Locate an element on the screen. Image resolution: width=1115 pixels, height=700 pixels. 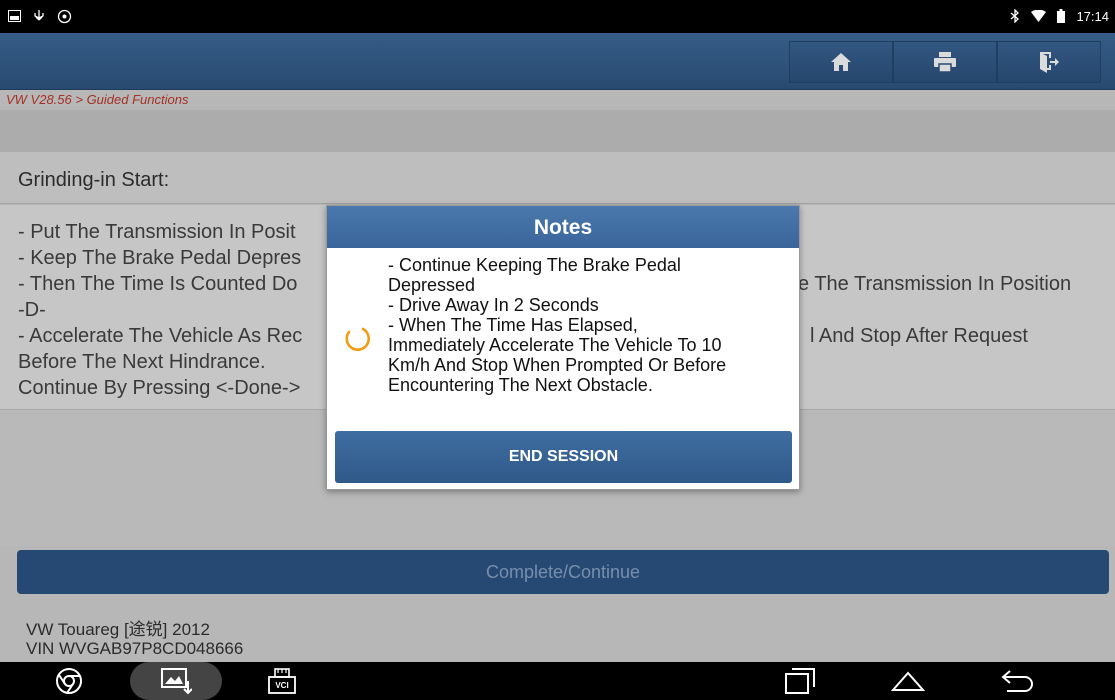
bluetooth-icon is located at coordinates (1015, 16).